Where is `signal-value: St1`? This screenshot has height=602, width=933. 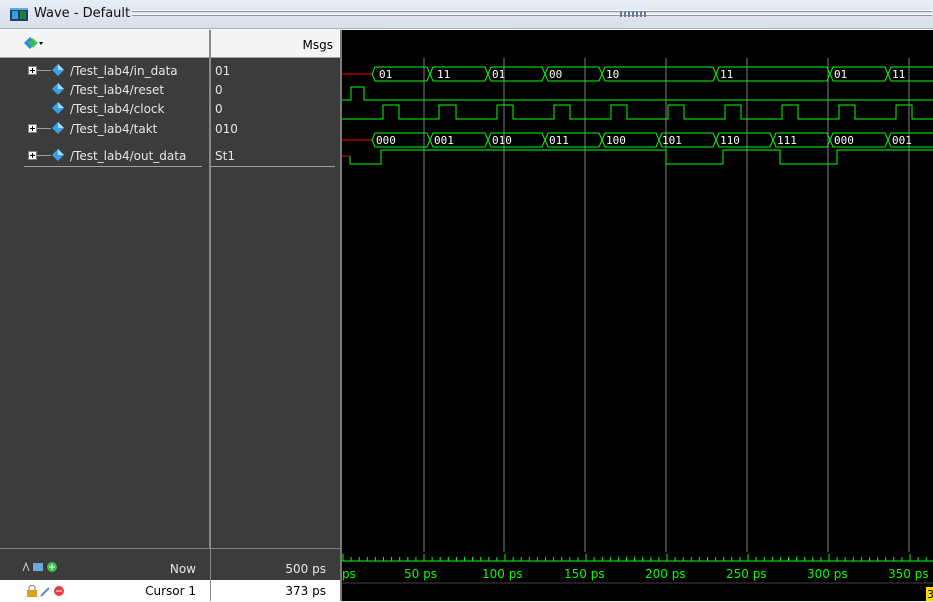
signal-value: St1 is located at coordinates (225, 156).